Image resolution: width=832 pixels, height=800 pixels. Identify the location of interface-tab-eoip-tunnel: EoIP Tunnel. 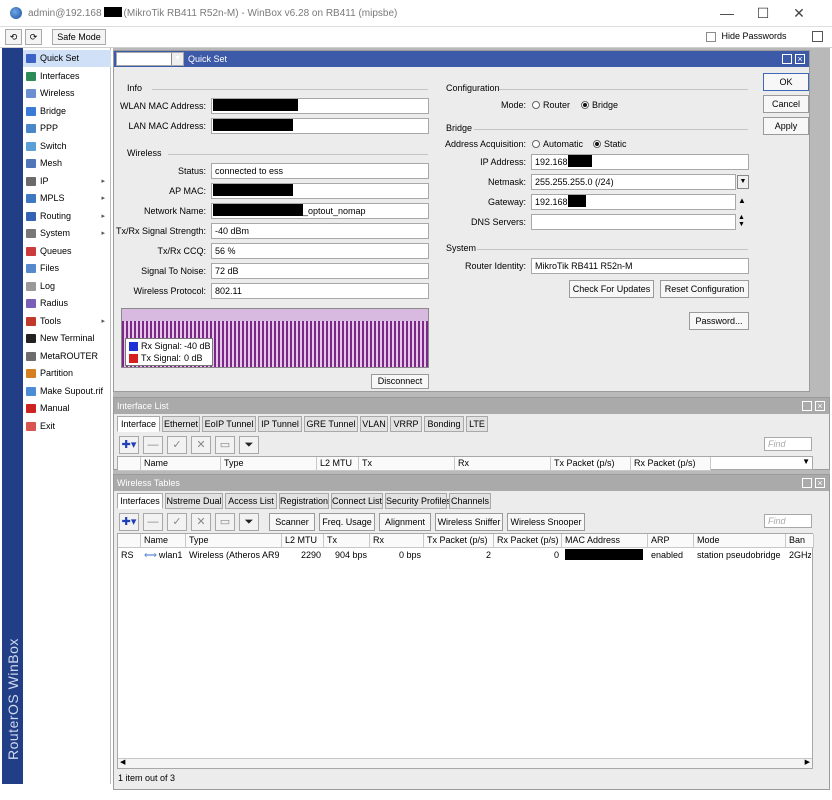
(229, 424).